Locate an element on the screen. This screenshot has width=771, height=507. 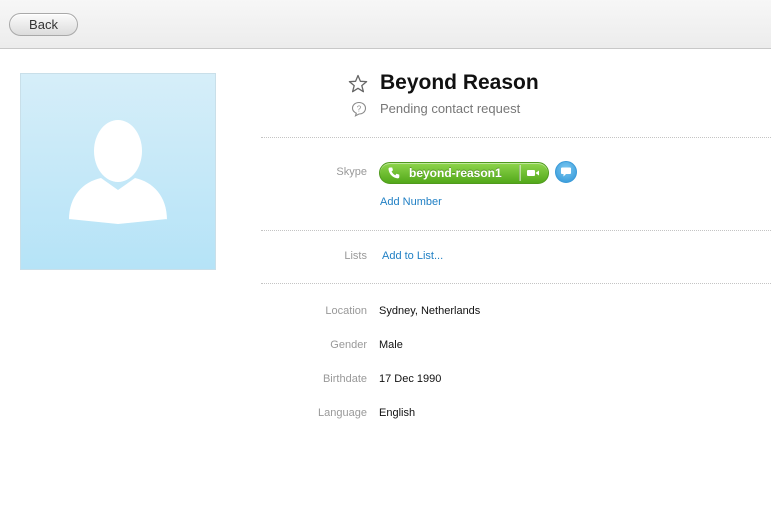
person-silhouette-icon is located at coordinates (118, 172).